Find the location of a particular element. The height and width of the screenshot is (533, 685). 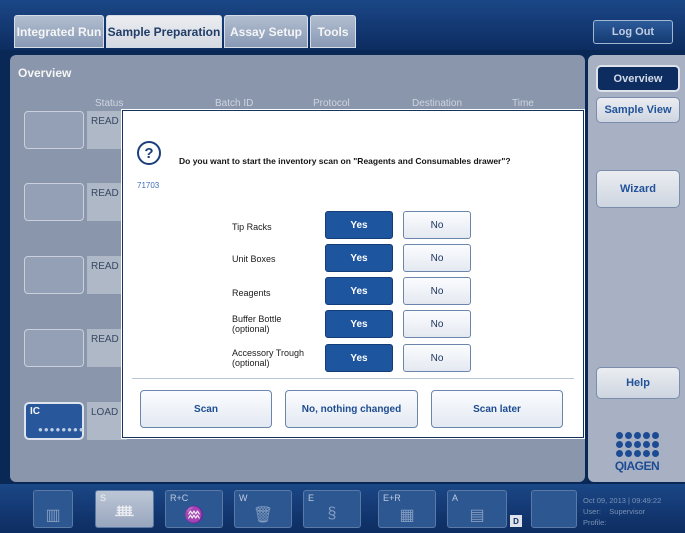

message-code: 71703 is located at coordinates (148, 185).